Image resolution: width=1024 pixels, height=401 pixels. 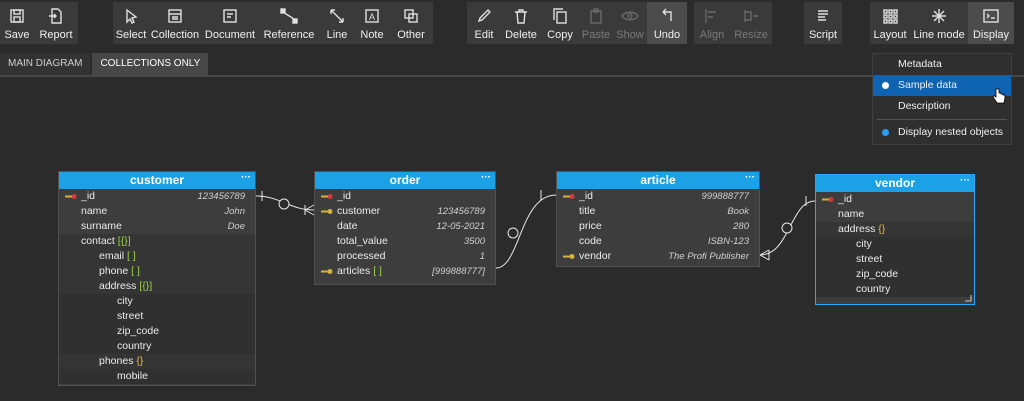 I want to click on undo-icon, so click(x=667, y=14).